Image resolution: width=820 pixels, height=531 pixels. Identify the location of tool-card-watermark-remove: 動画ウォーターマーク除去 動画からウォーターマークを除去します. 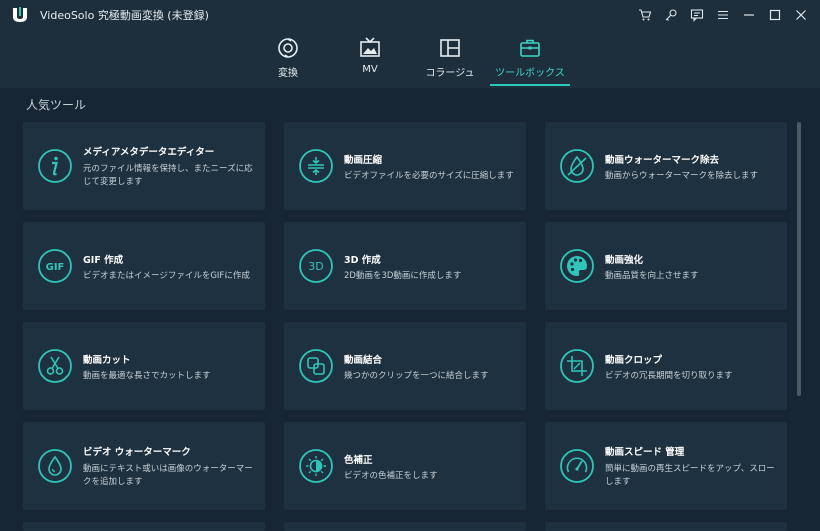
(666, 166).